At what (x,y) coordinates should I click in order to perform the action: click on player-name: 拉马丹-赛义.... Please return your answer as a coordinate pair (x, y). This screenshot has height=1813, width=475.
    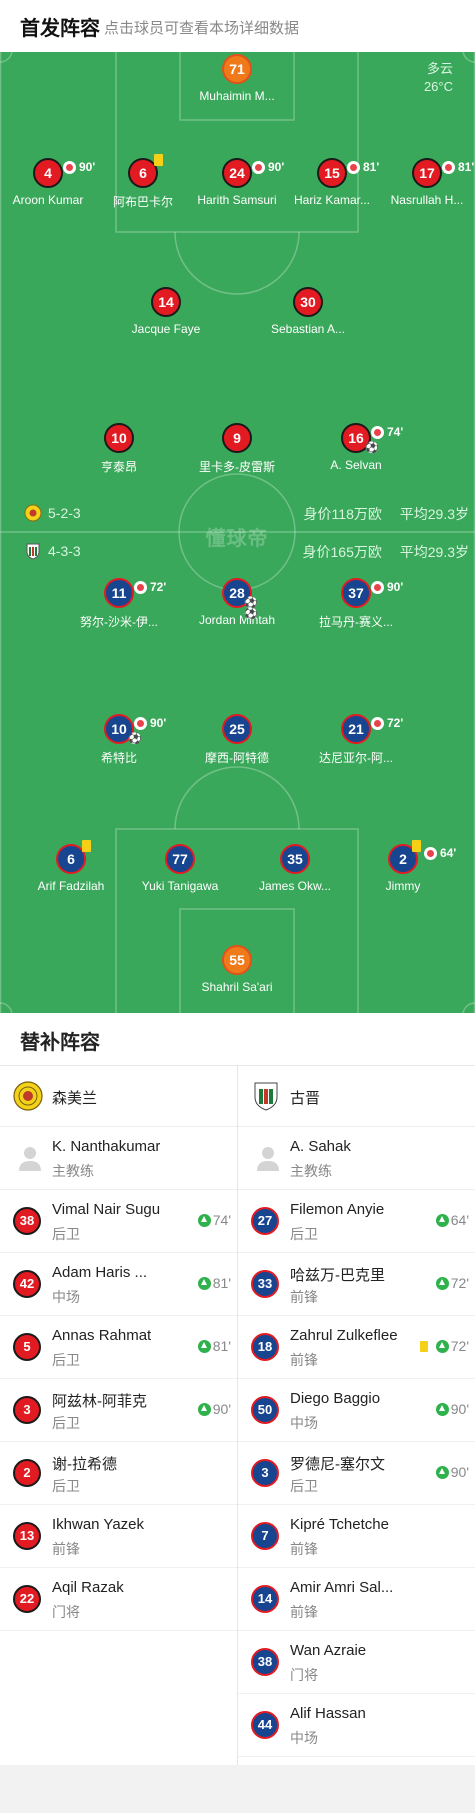
    Looking at the image, I should click on (356, 622).